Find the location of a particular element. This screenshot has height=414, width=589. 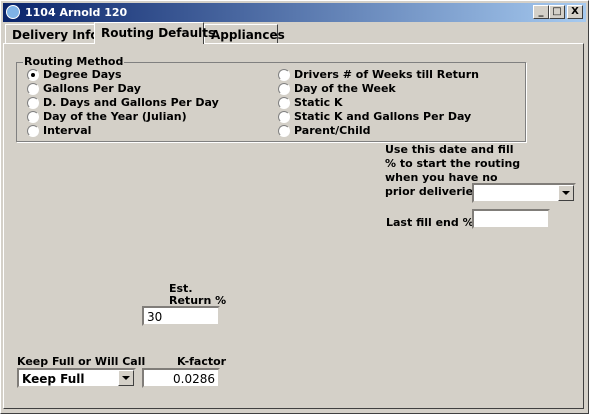

keep-full-dropdown: Keep Full is located at coordinates (76, 378).